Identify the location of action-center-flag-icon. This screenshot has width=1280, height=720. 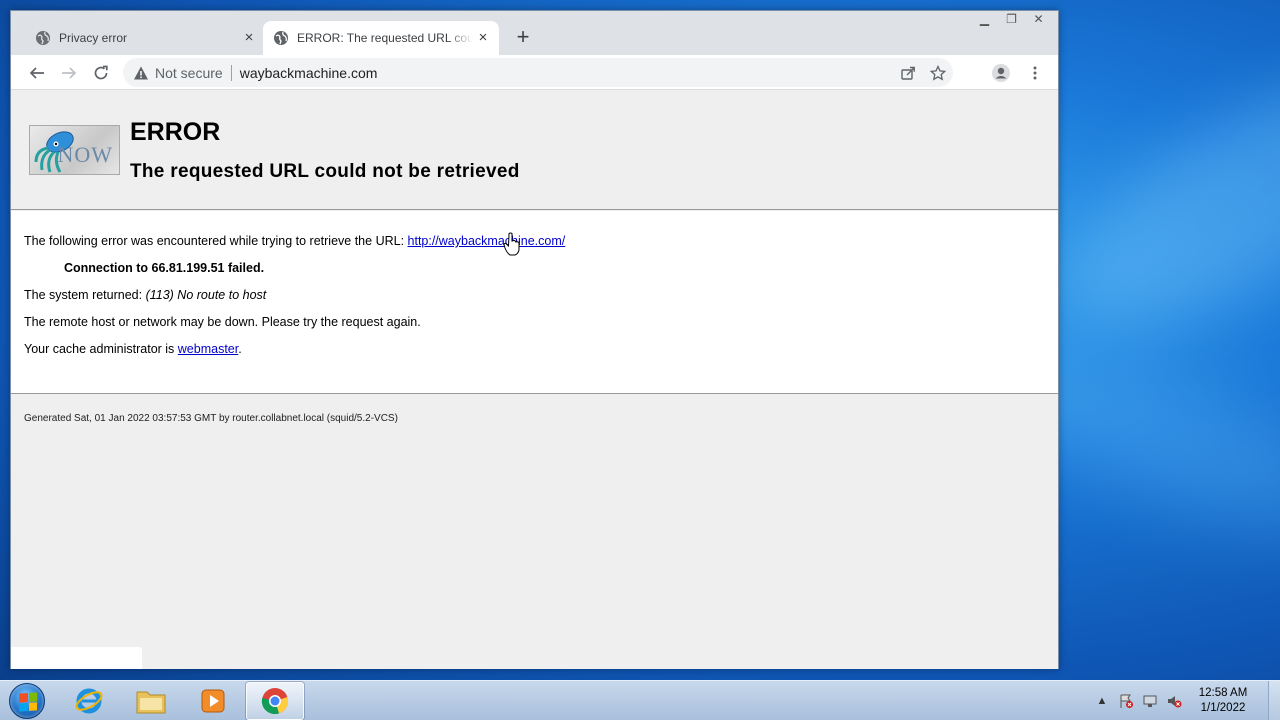
(1126, 700).